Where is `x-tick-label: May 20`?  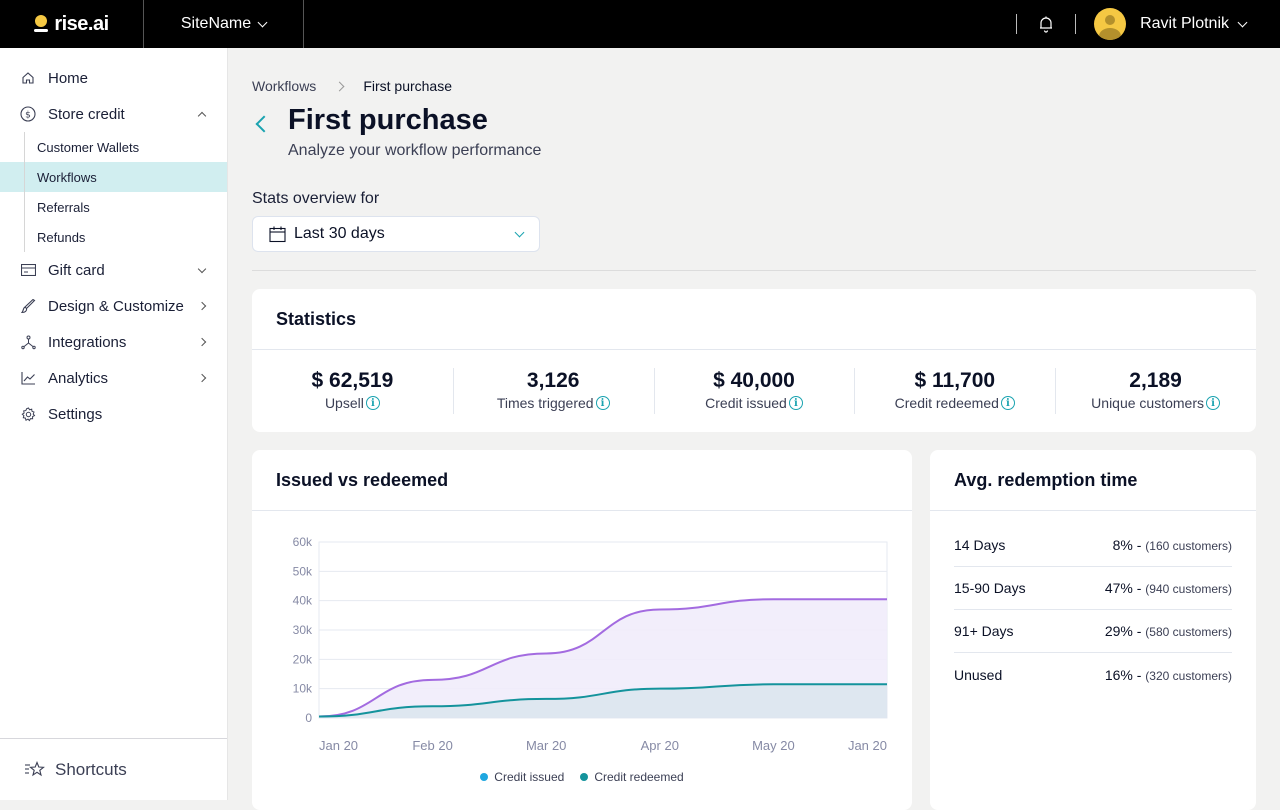
x-tick-label: May 20 is located at coordinates (773, 745).